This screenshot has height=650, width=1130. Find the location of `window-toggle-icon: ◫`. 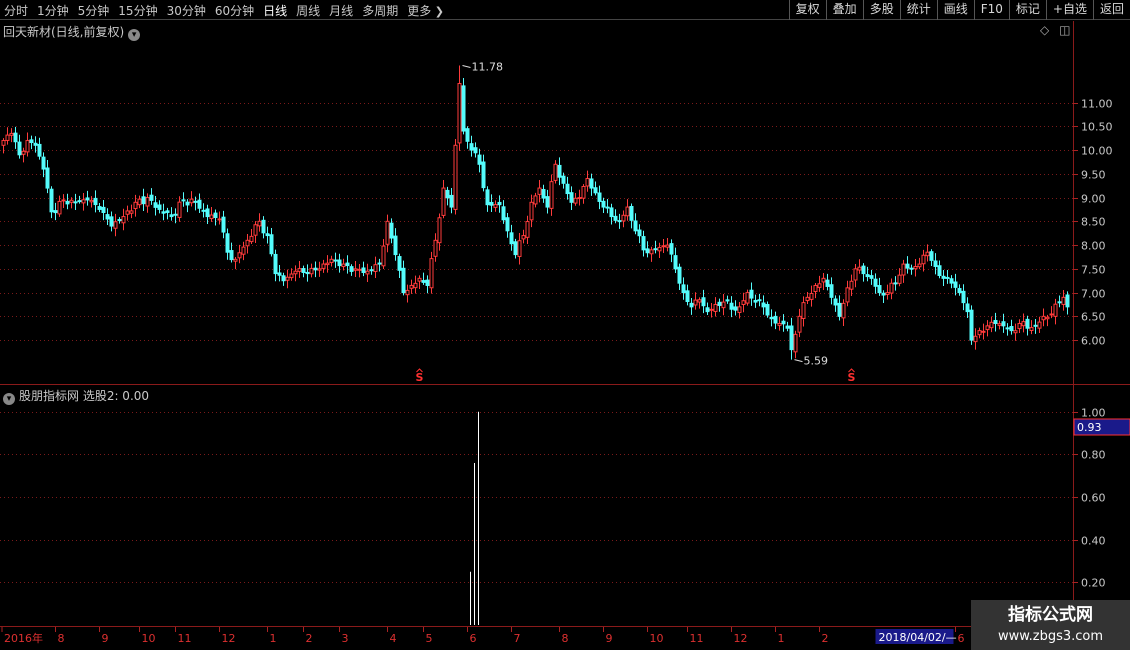

window-toggle-icon: ◫ is located at coordinates (1064, 30).